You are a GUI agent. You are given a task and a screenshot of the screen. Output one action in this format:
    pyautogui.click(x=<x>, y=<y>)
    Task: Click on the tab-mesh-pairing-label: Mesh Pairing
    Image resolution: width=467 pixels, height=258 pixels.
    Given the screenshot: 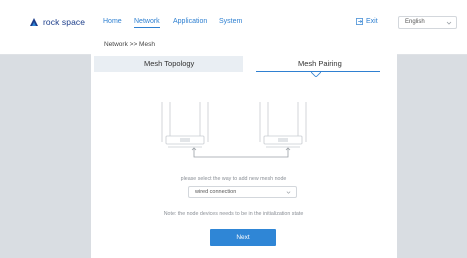 What is the action you would take?
    pyautogui.click(x=320, y=63)
    